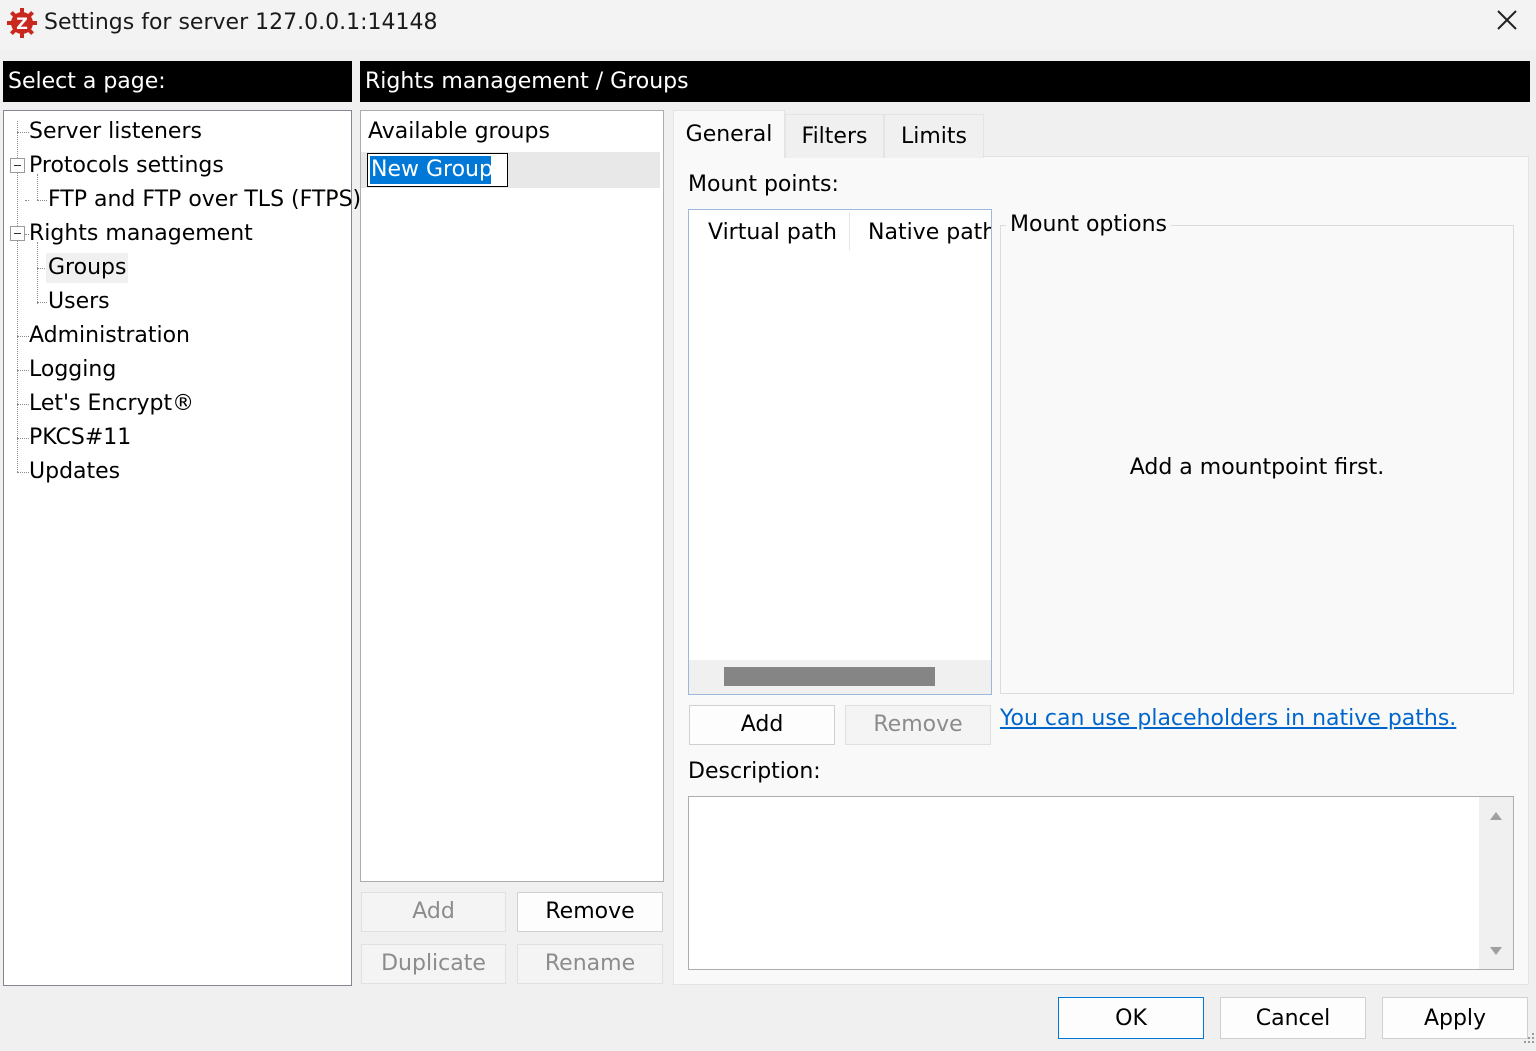 This screenshot has height=1051, width=1536. What do you see at coordinates (1131, 1018) in the screenshot?
I see `ok-button: OK` at bounding box center [1131, 1018].